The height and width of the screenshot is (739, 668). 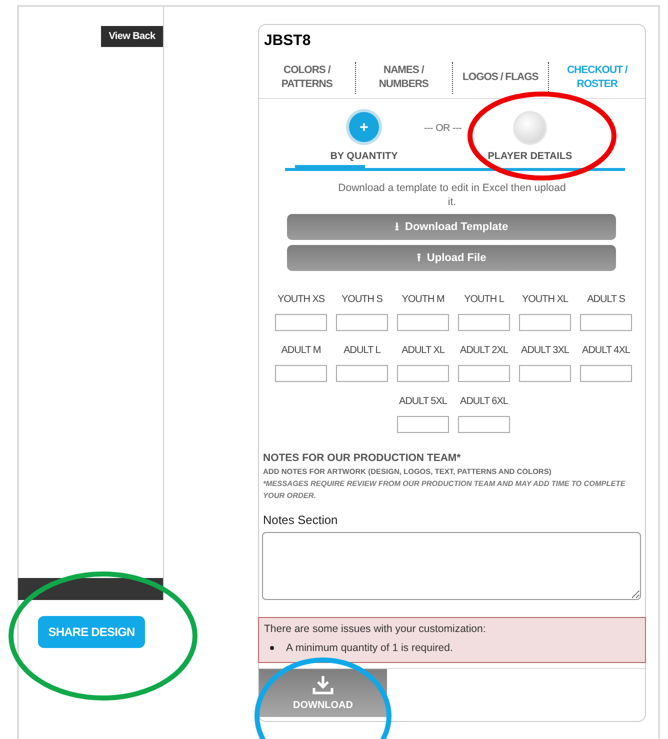 I want to click on download-button: DOWNLOAD, so click(x=323, y=692).